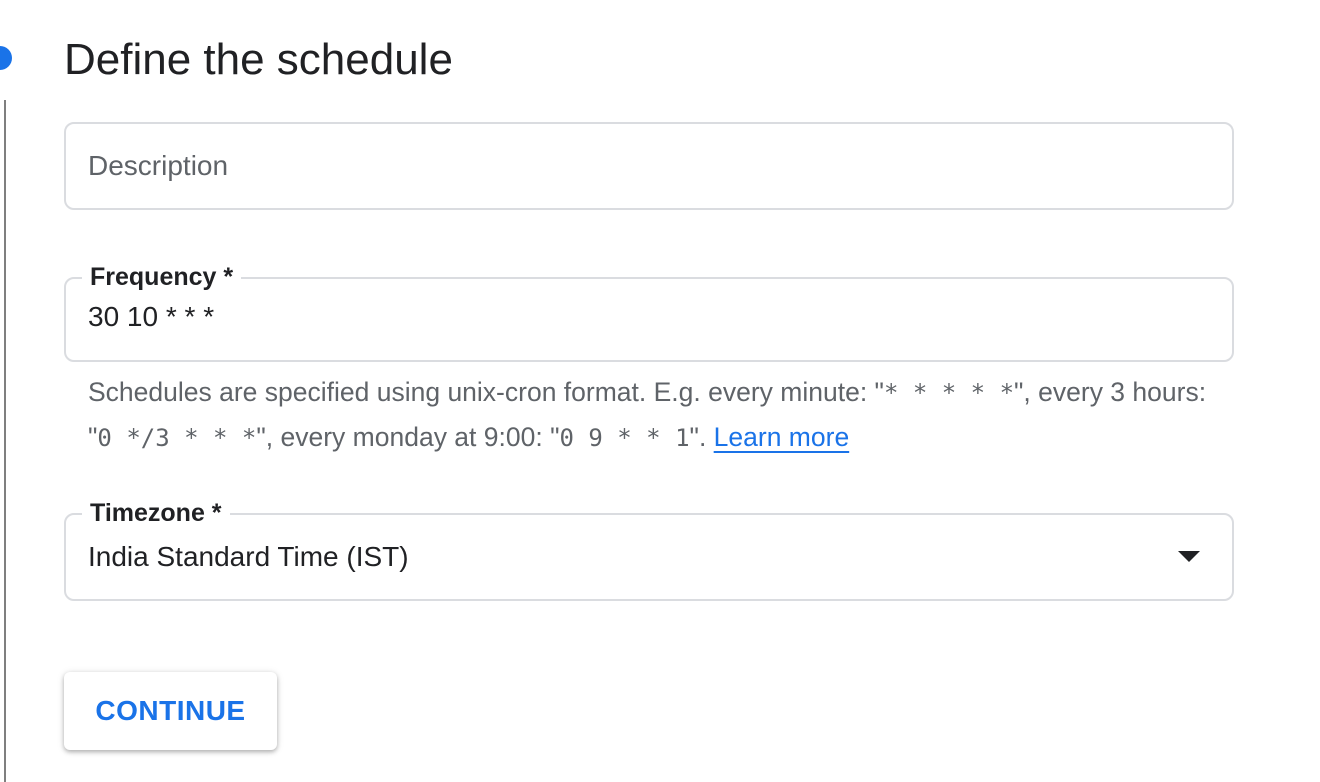 Image resolution: width=1320 pixels, height=782 pixels. Describe the element at coordinates (782, 437) in the screenshot. I see `learn-more-link: Learn more` at that location.